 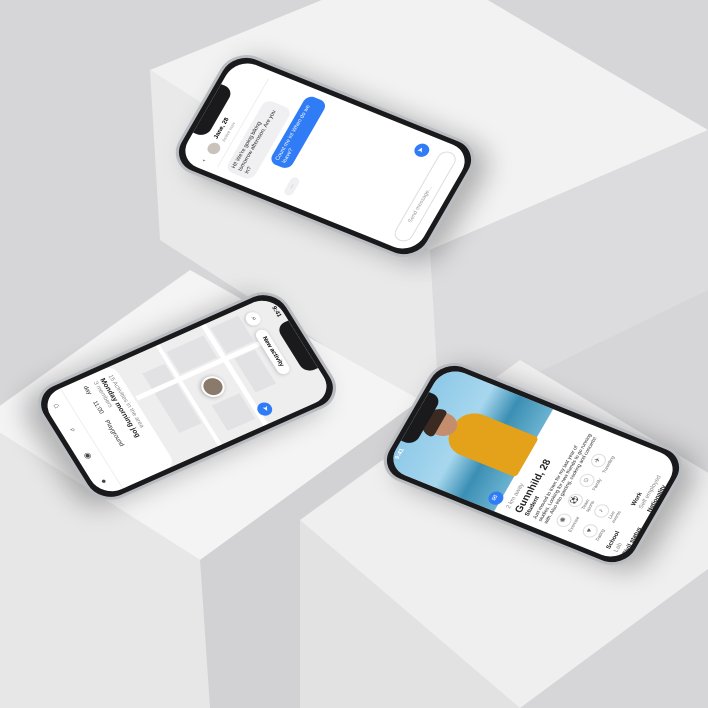 I want to click on avatar, so click(x=214, y=148).